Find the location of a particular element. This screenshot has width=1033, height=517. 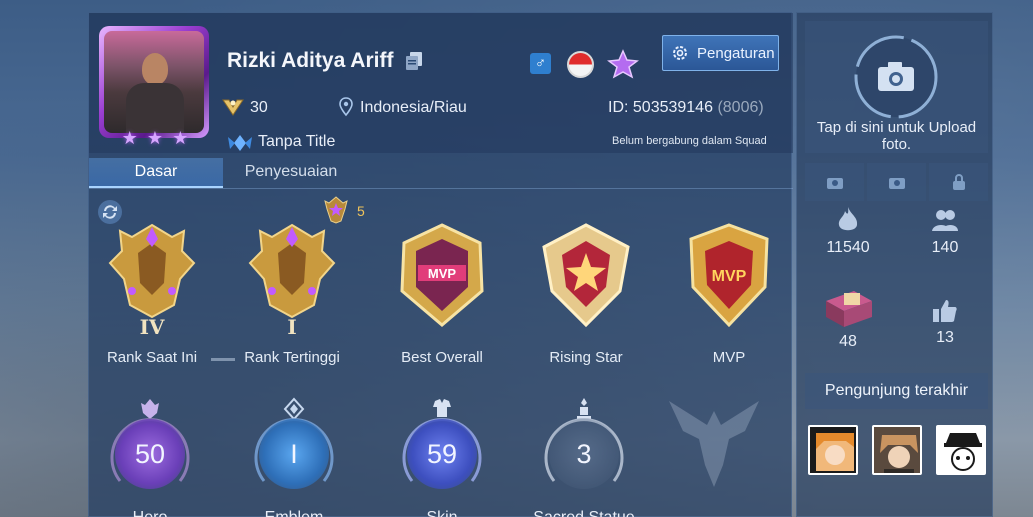

medal-mvp: MVP MVP is located at coordinates (729, 296).